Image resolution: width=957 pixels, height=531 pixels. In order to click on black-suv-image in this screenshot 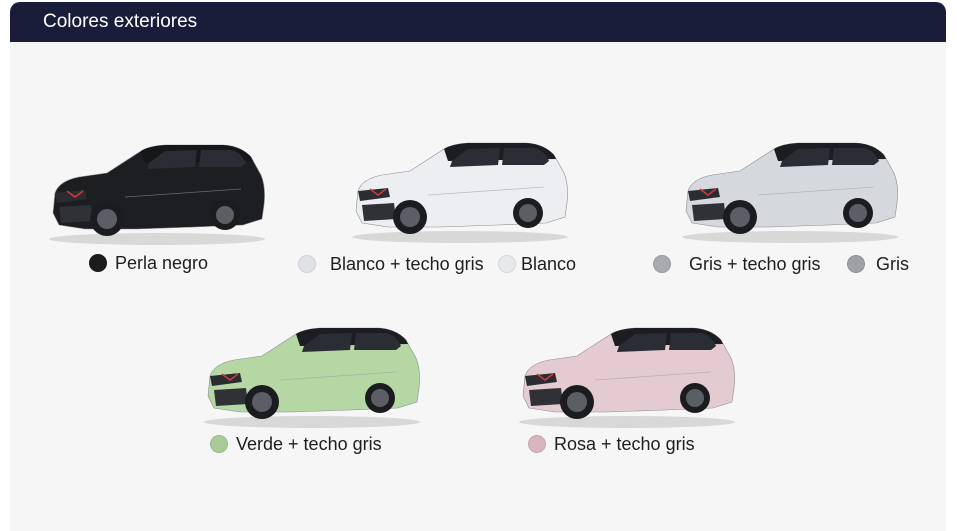, I will do `click(157, 191)`.